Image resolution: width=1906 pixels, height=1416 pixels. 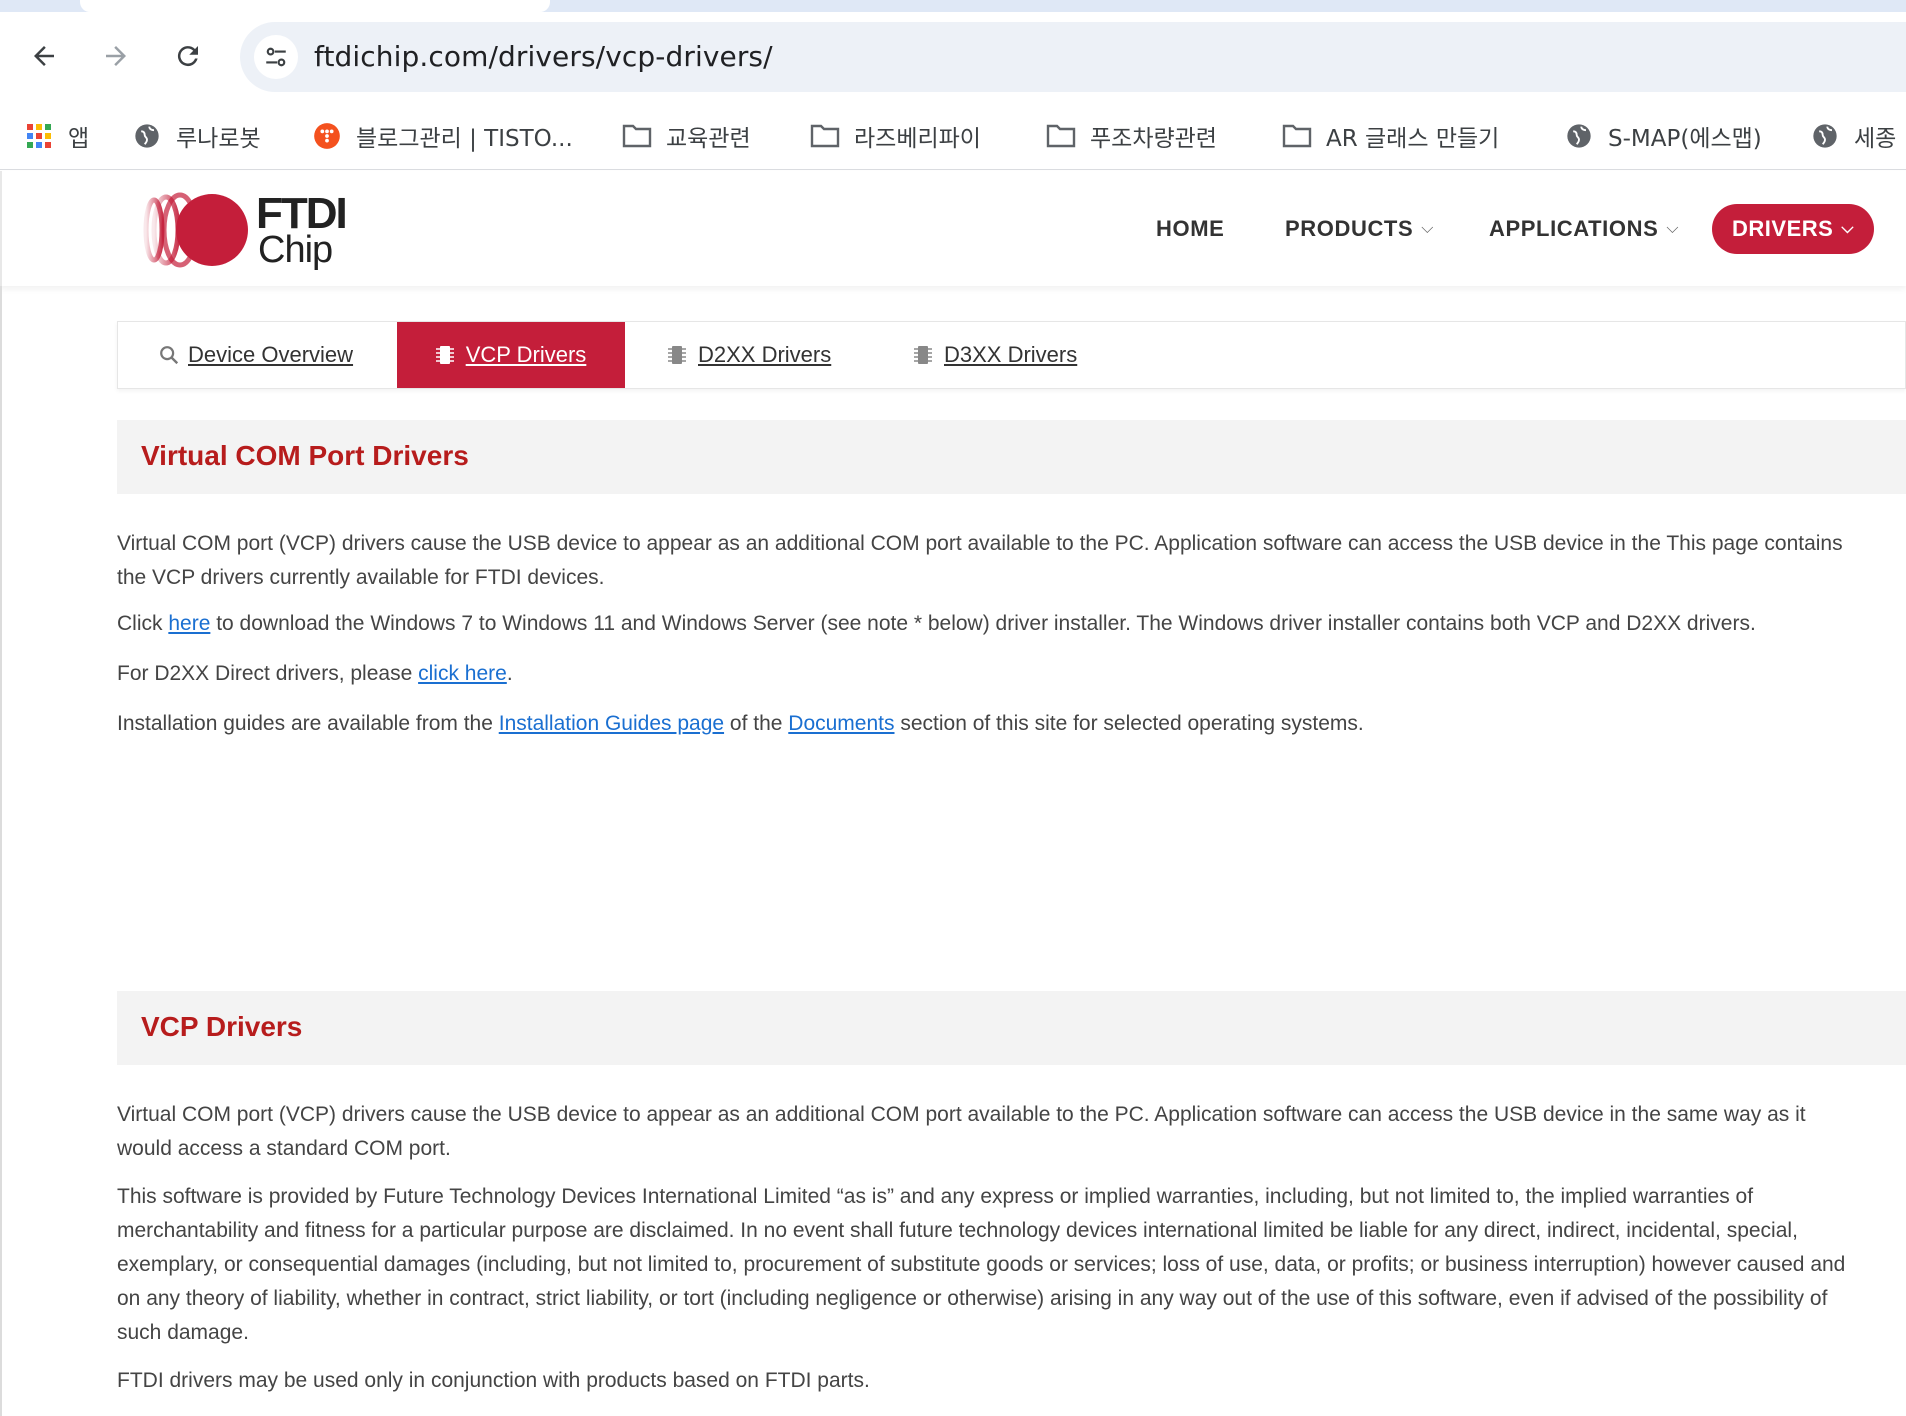 I want to click on tab-label: Device Overview, so click(x=271, y=354).